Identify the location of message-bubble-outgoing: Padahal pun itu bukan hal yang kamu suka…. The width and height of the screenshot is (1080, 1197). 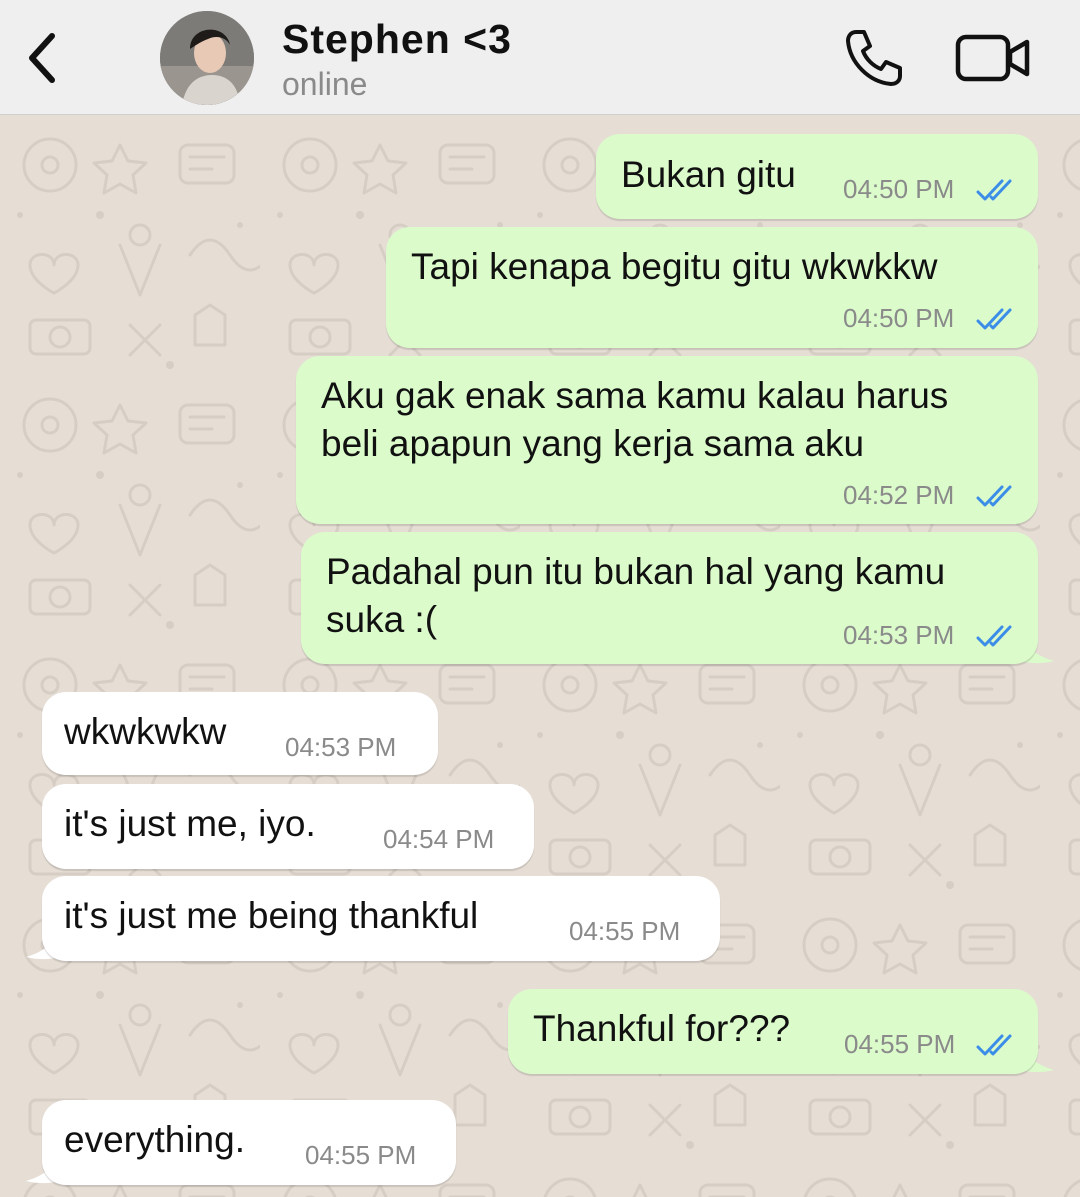
(669, 598).